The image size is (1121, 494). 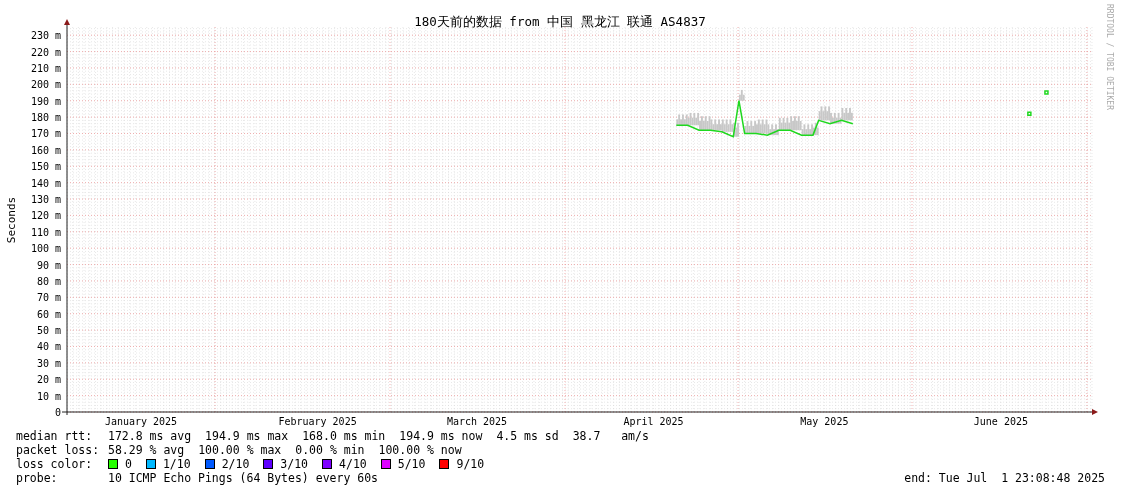 What do you see at coordinates (45, 167) in the screenshot?
I see `y-tick-label: 150 m` at bounding box center [45, 167].